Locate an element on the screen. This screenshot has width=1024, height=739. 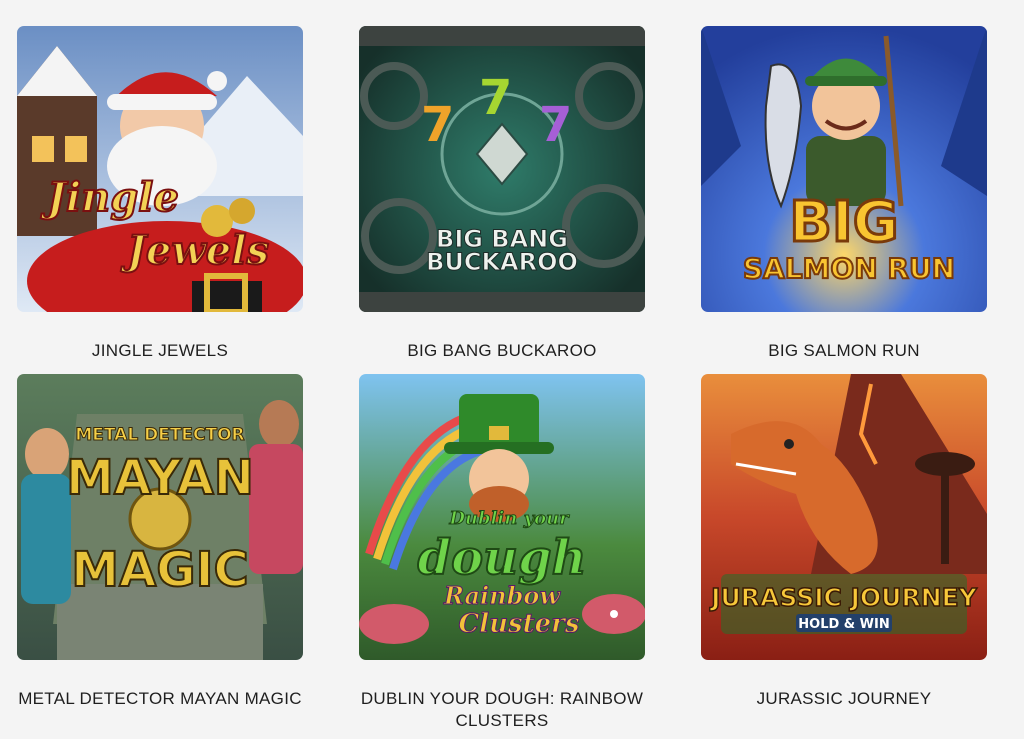
logo-line-1: Dublin your is located at coordinates (509, 518).